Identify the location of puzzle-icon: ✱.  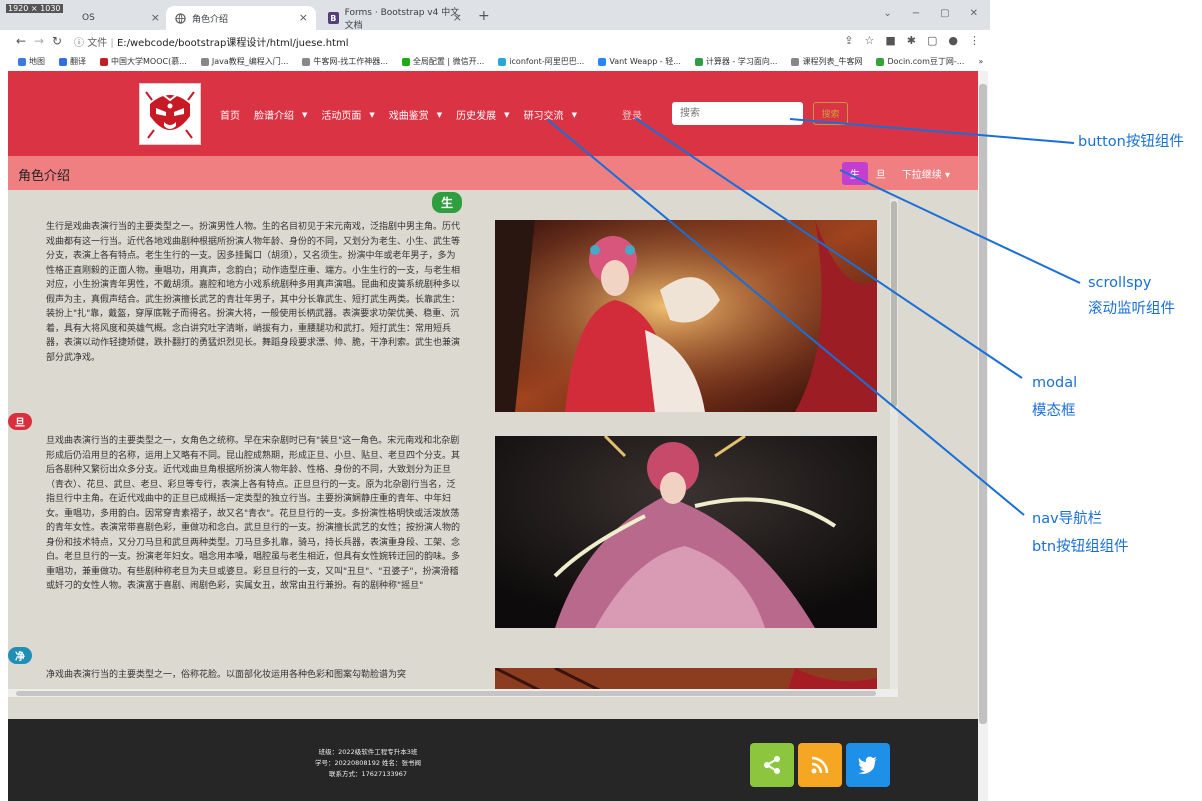
(911, 40).